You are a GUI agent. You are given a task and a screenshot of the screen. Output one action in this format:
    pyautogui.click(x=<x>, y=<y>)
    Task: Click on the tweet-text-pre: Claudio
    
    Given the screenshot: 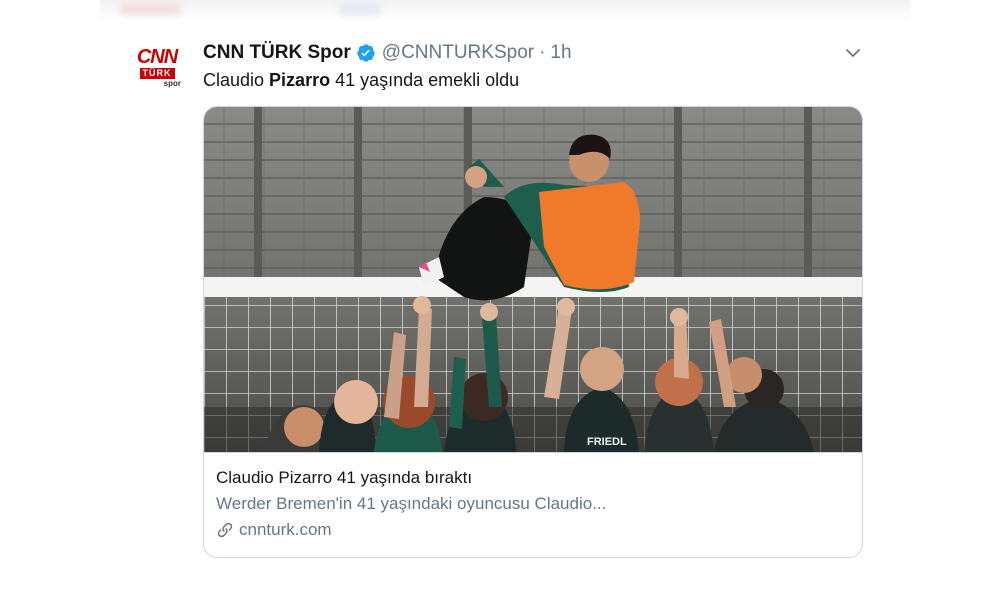 What is the action you would take?
    pyautogui.click(x=236, y=80)
    